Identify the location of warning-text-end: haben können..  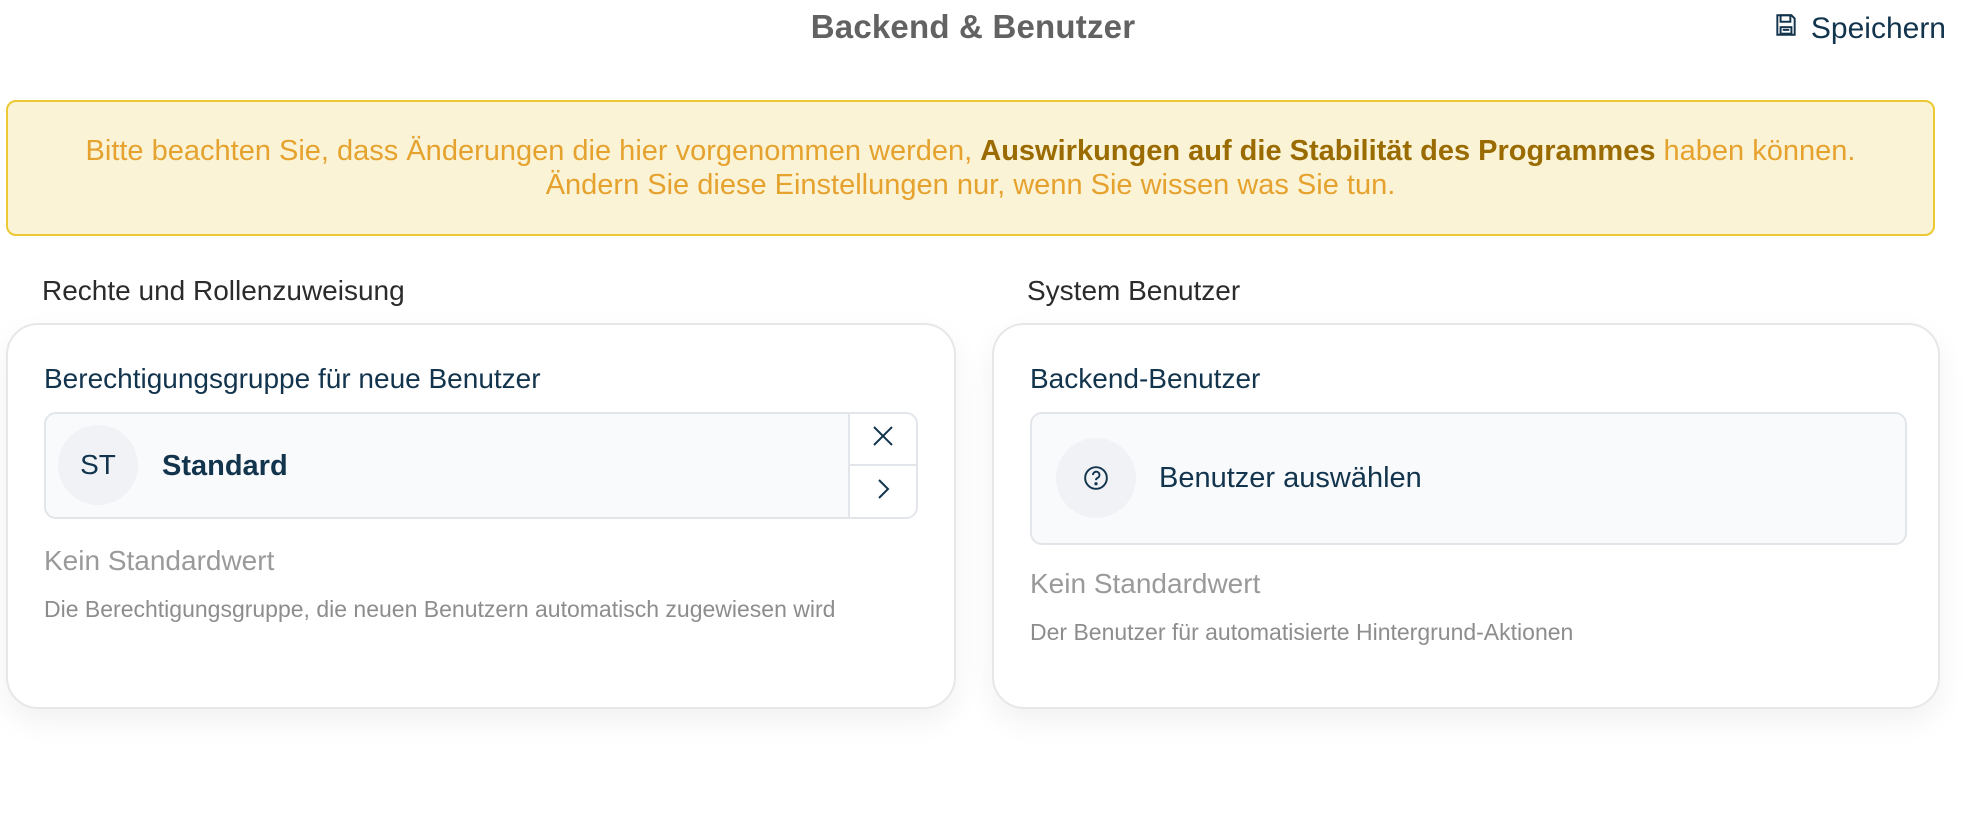
(1755, 151).